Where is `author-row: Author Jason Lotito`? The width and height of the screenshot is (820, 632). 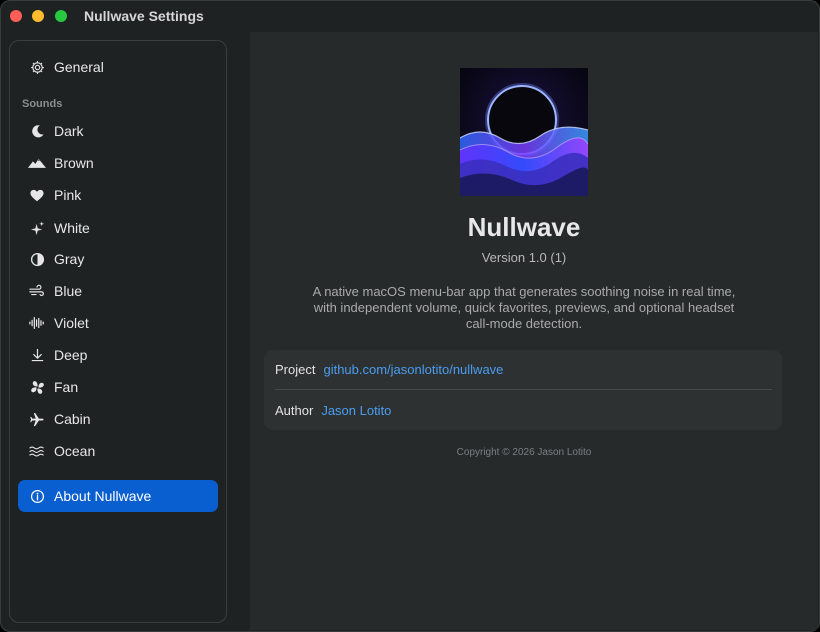 author-row: Author Jason Lotito is located at coordinates (333, 413).